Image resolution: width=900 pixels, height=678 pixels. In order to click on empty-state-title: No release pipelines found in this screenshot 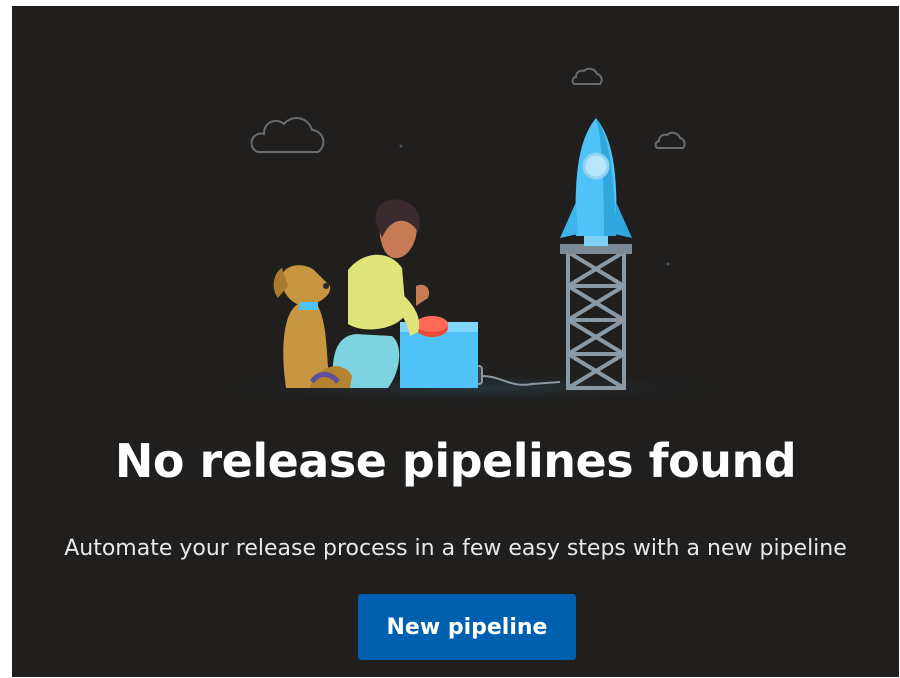, I will do `click(455, 461)`.